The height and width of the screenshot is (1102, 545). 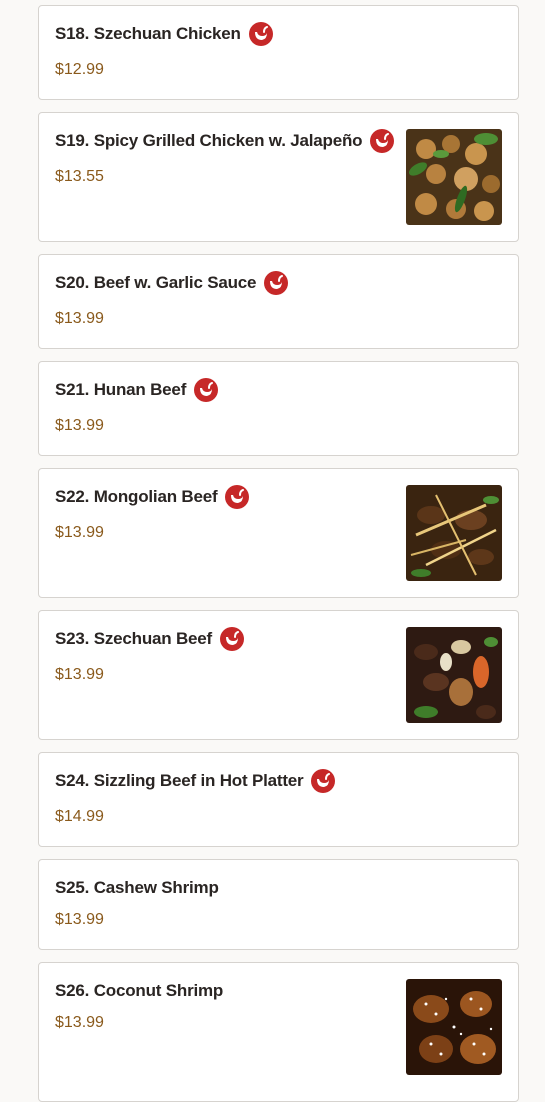 I want to click on menu-item-card: S26. Coconut Shrimp $13.99, so click(x=278, y=1032).